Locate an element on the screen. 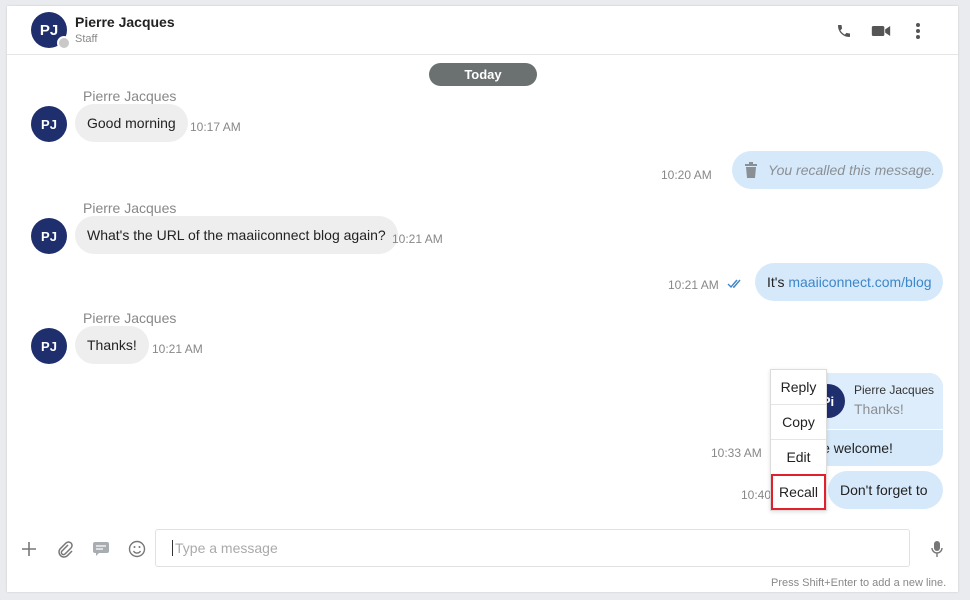 This screenshot has width=970, height=600. plus-icon is located at coordinates (29, 549).